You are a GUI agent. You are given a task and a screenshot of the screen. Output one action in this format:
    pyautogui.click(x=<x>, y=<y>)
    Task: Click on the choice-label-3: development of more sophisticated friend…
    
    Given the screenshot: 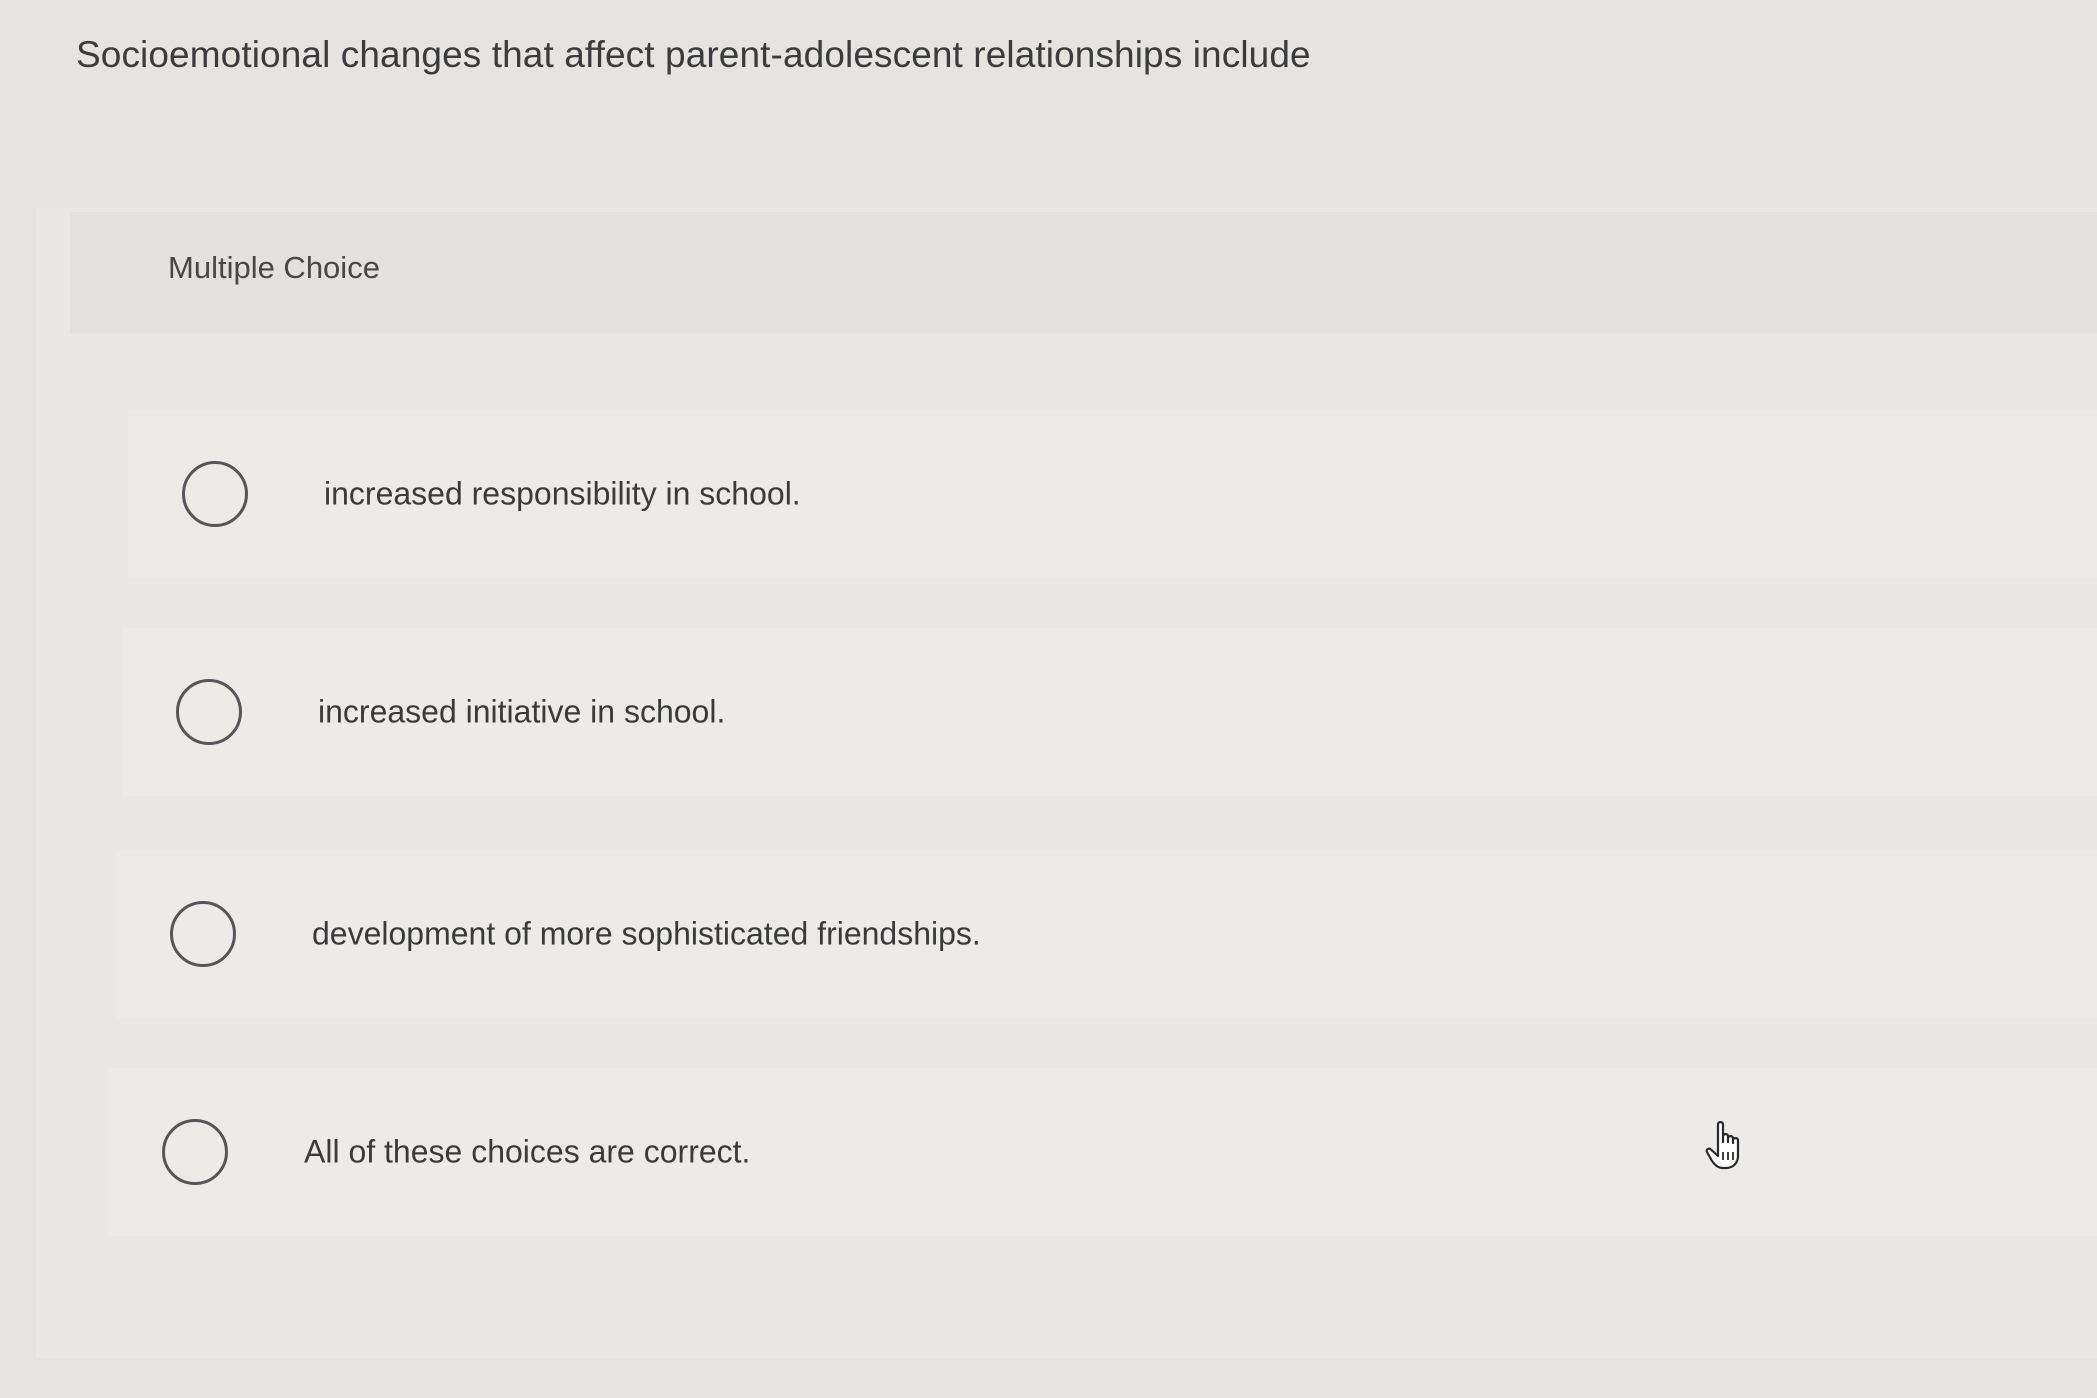 What is the action you would take?
    pyautogui.click(x=646, y=934)
    